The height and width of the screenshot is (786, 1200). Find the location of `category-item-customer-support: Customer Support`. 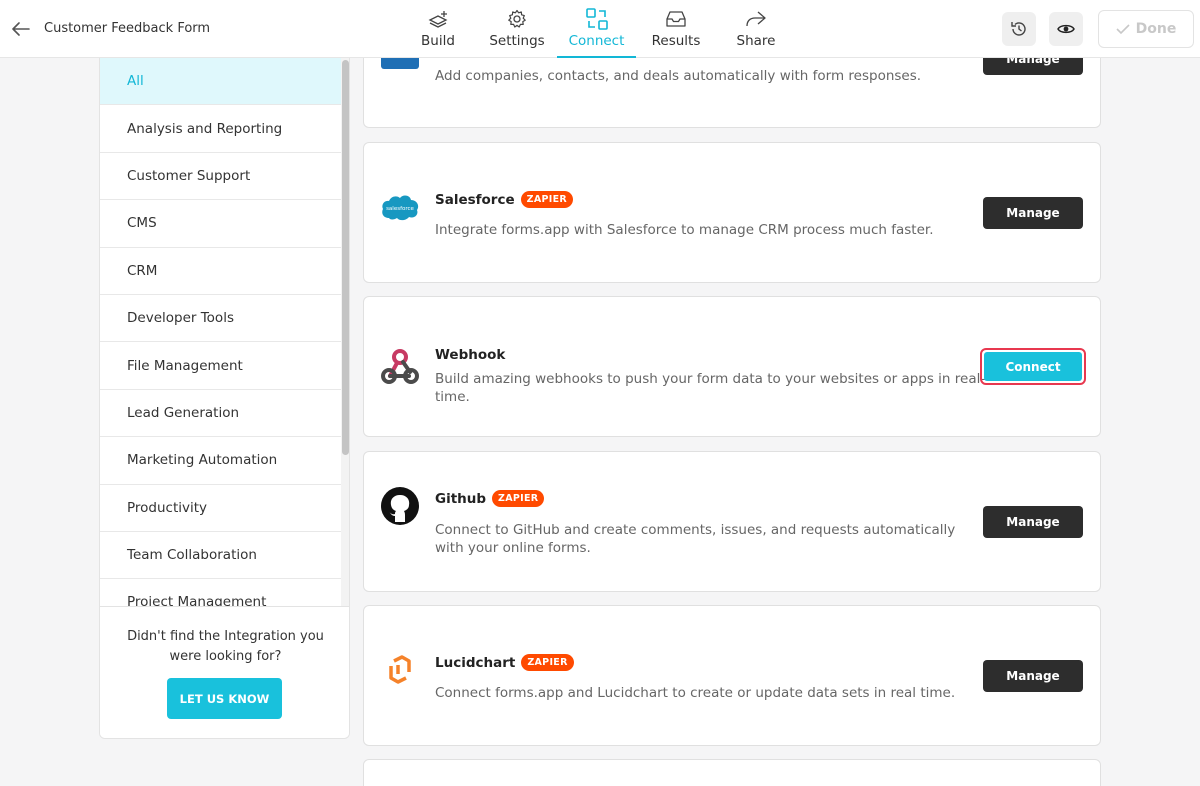

category-item-customer-support: Customer Support is located at coordinates (220, 177).